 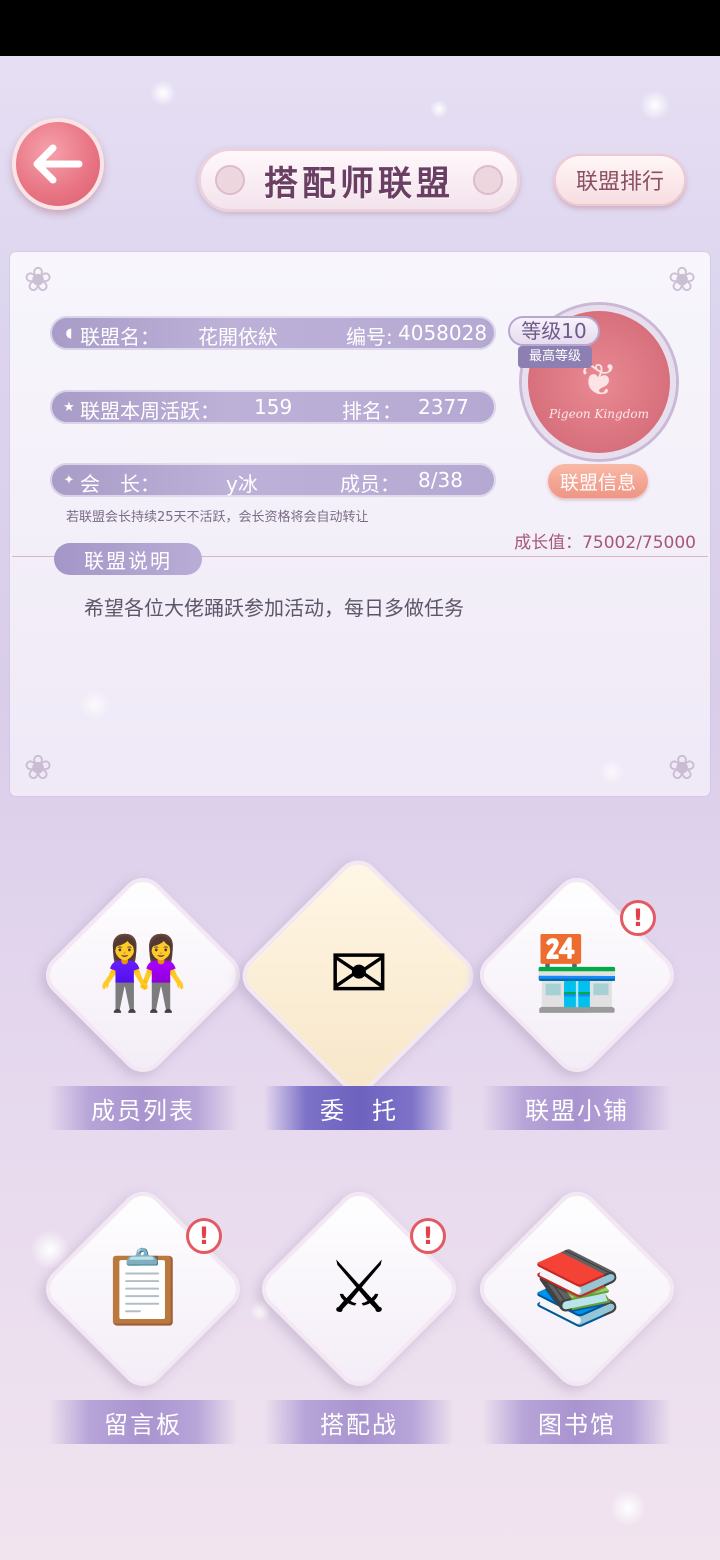 I want to click on feature-library: 📚 图书馆, so click(x=577, y=1328).